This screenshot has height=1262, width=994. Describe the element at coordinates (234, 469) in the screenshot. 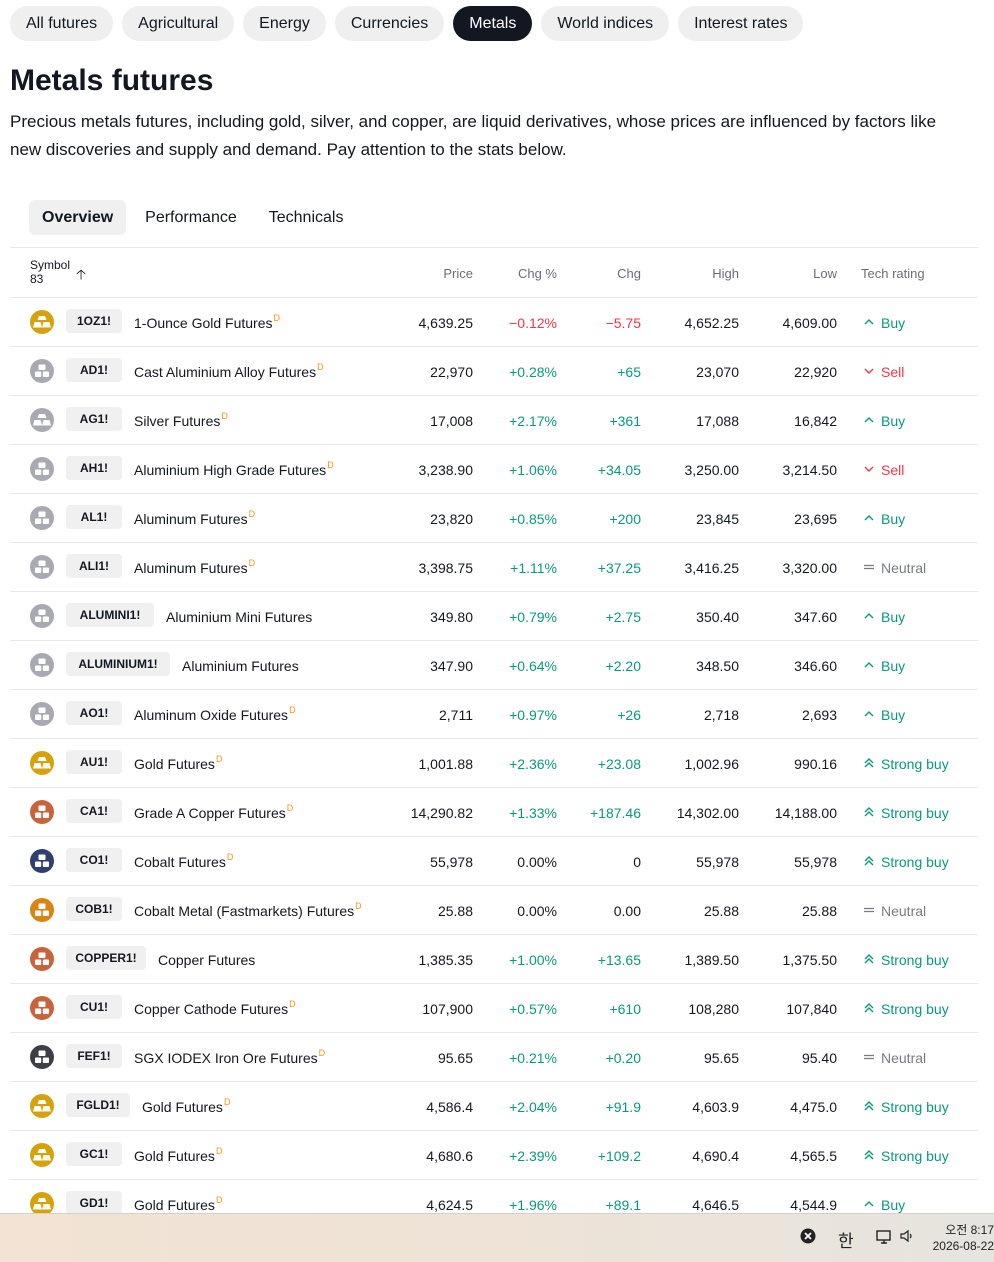

I see `instrument-name: Aluminium High Grade FuturesD` at that location.